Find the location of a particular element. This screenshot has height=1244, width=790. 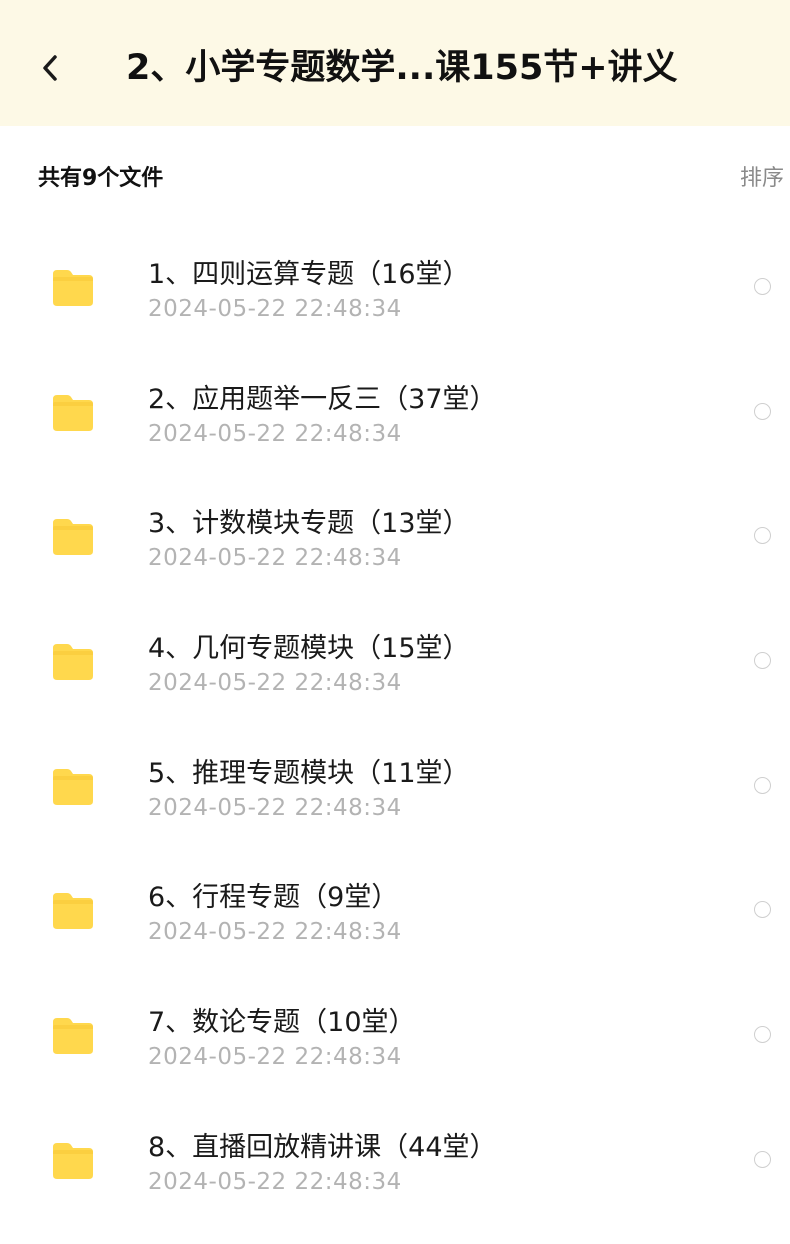

file-row-1: 1、四则运算专题（16堂） 2024-05-22 22:48:34 is located at coordinates (395, 288).